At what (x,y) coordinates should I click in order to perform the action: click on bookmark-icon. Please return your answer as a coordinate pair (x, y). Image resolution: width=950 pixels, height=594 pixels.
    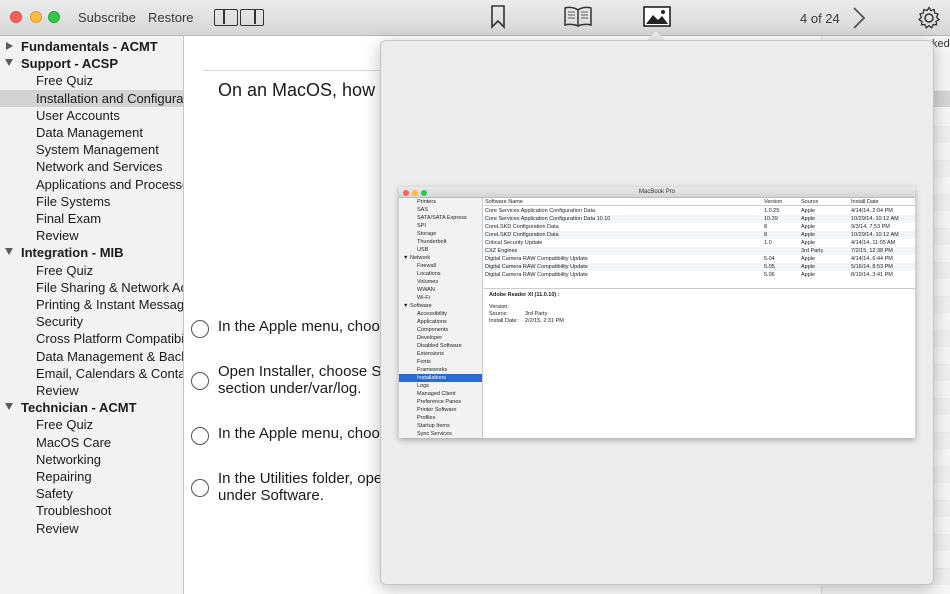
    Looking at the image, I should click on (498, 17).